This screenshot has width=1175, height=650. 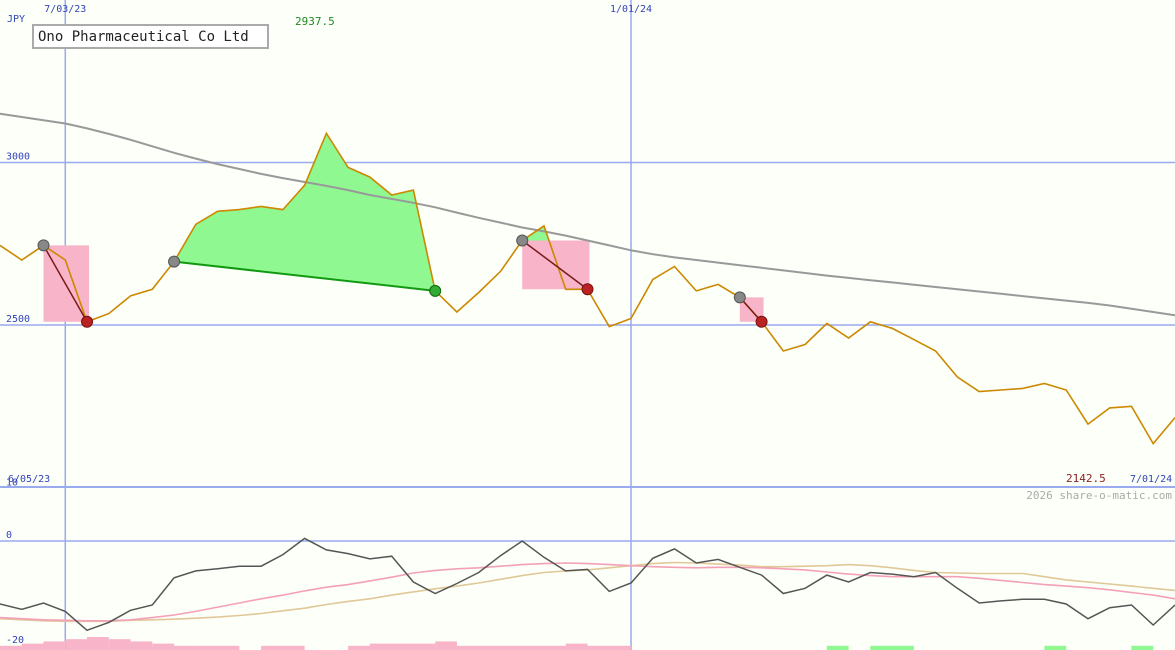 I want to click on currency-label: JPY, so click(x=16, y=19).